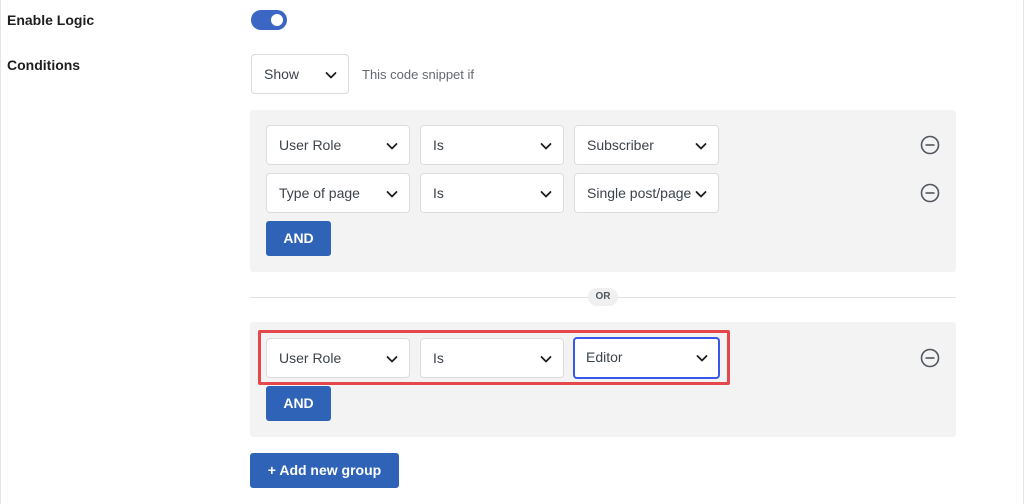  What do you see at coordinates (324, 470) in the screenshot?
I see `add-new-group-button: + Add new group` at bounding box center [324, 470].